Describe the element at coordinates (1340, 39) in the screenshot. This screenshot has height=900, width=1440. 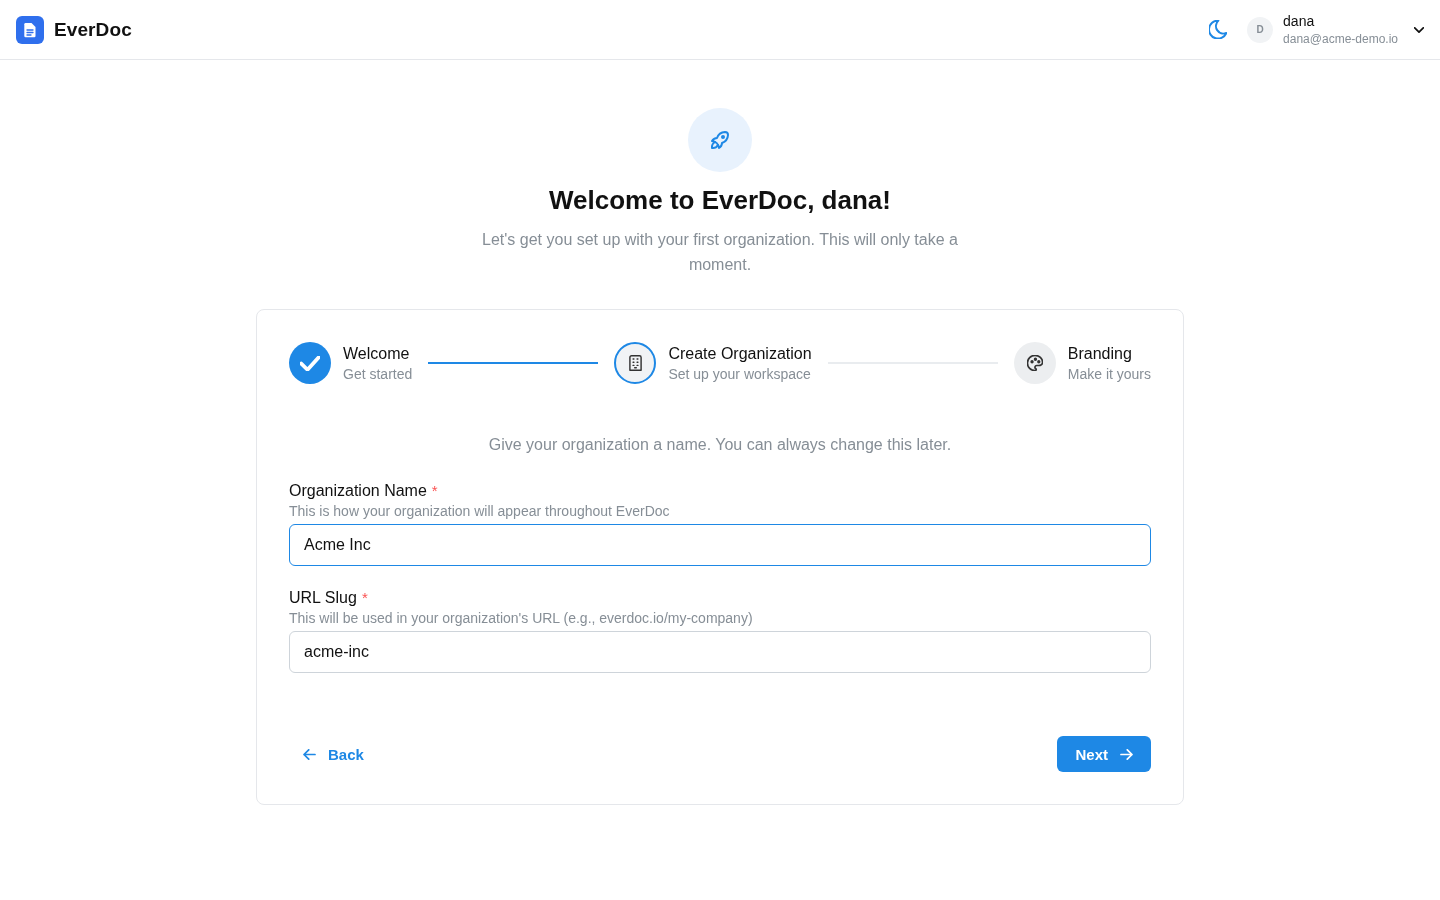
I see `user-email: dana@acme-demo.io` at that location.